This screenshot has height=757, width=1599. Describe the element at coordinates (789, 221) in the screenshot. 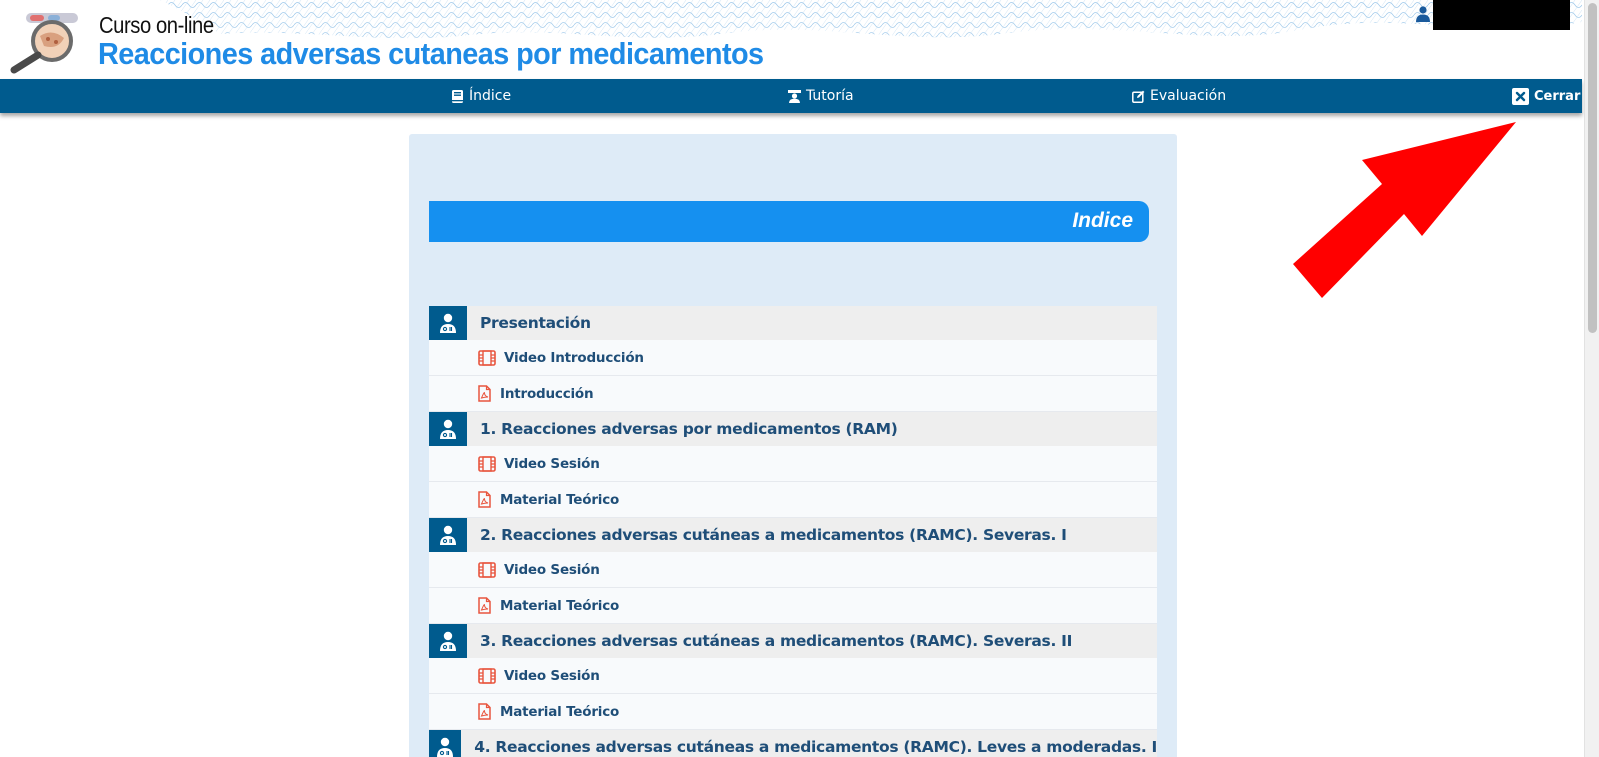

I see `index-banner: Indice` at that location.